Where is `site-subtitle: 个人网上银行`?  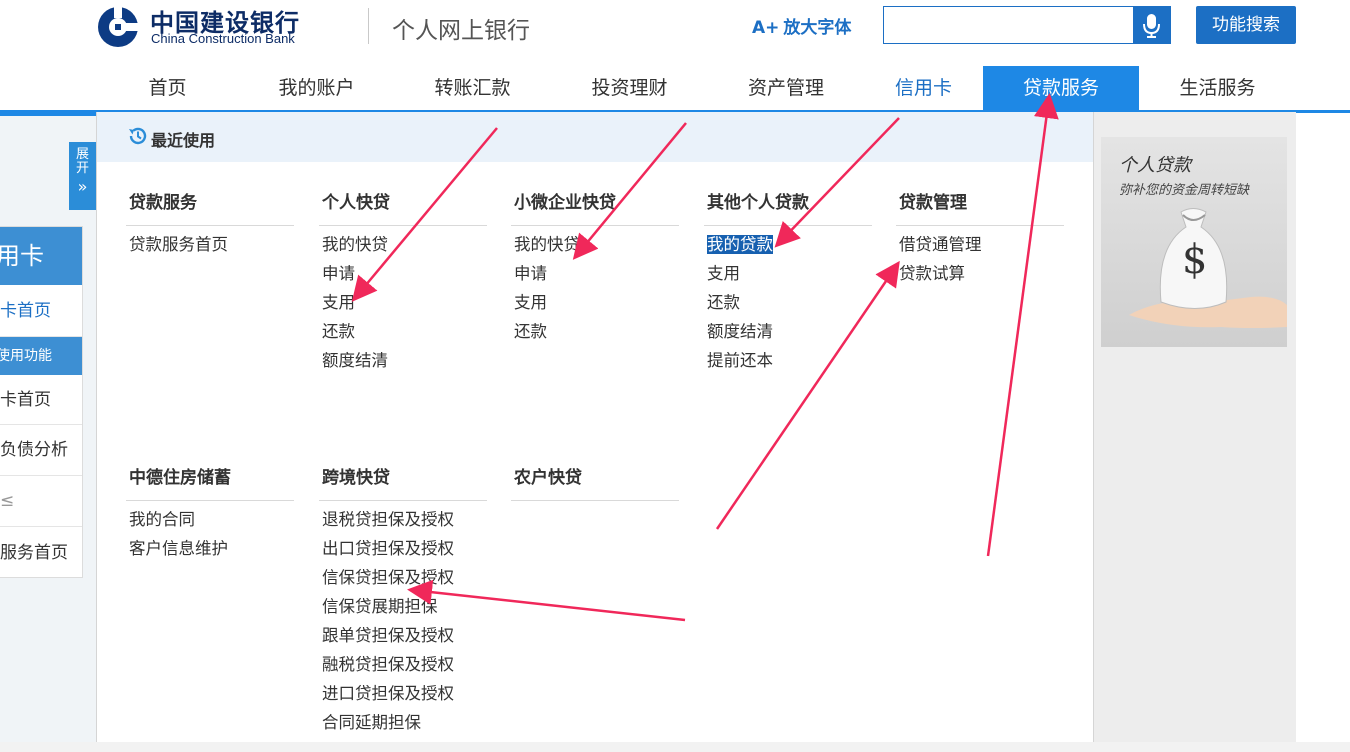
site-subtitle: 个人网上银行 is located at coordinates (461, 31).